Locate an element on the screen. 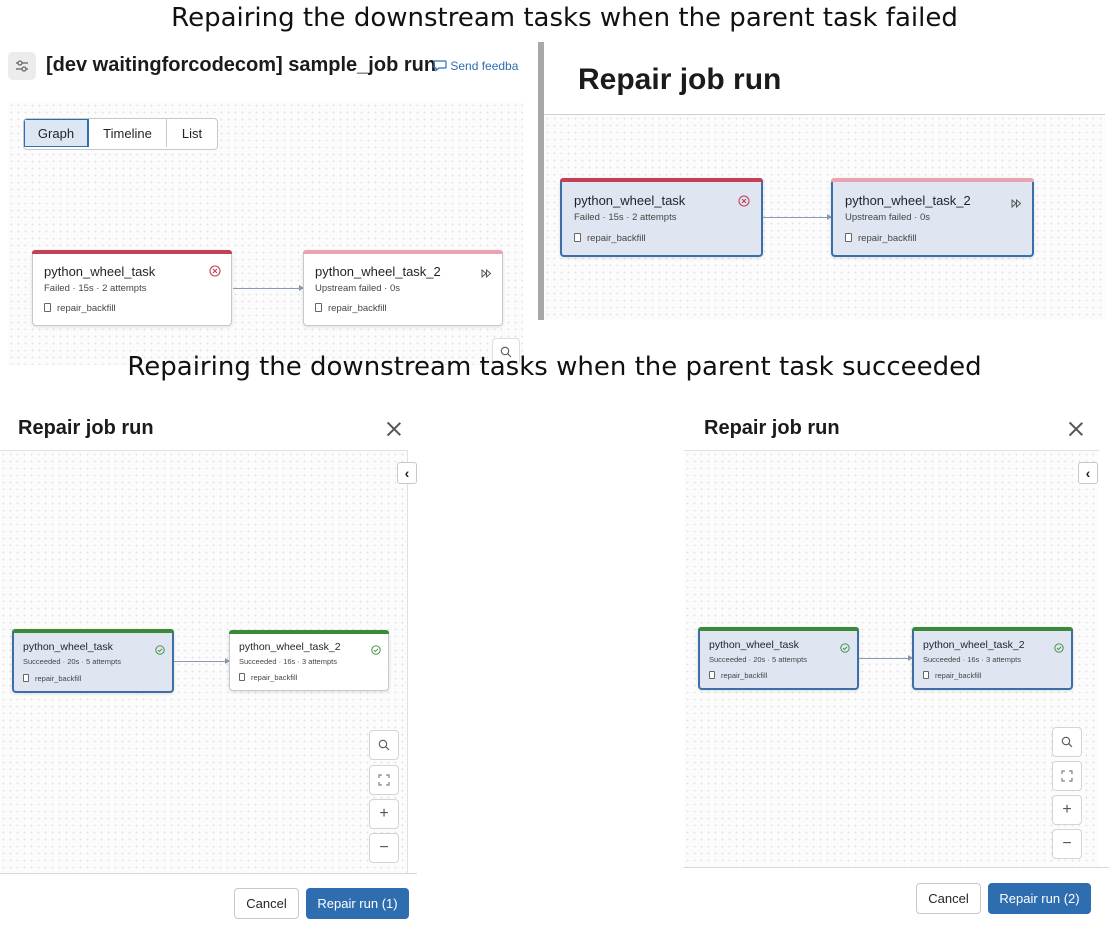  task-meta: Failed · 15s · 2 attempts is located at coordinates (95, 288).